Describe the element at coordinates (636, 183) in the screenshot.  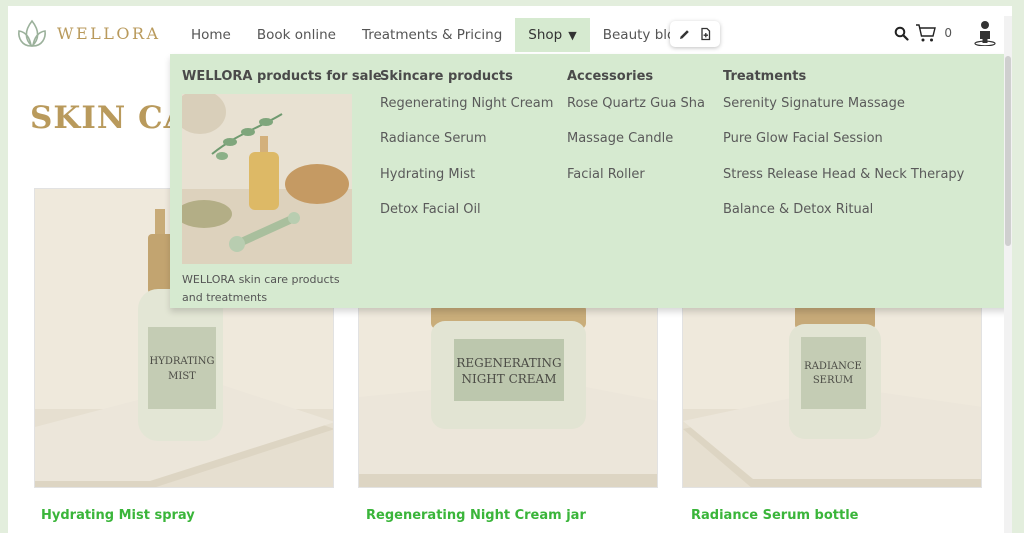
I see `menu-link-facial-roller: Facial Roller` at that location.